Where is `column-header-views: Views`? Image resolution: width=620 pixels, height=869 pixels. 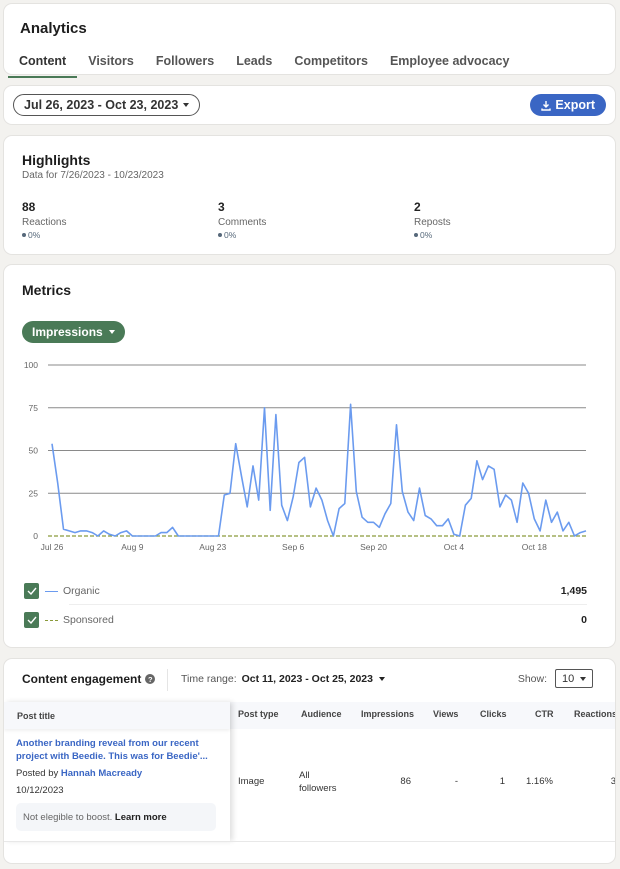
column-header-views: Views is located at coordinates (445, 714).